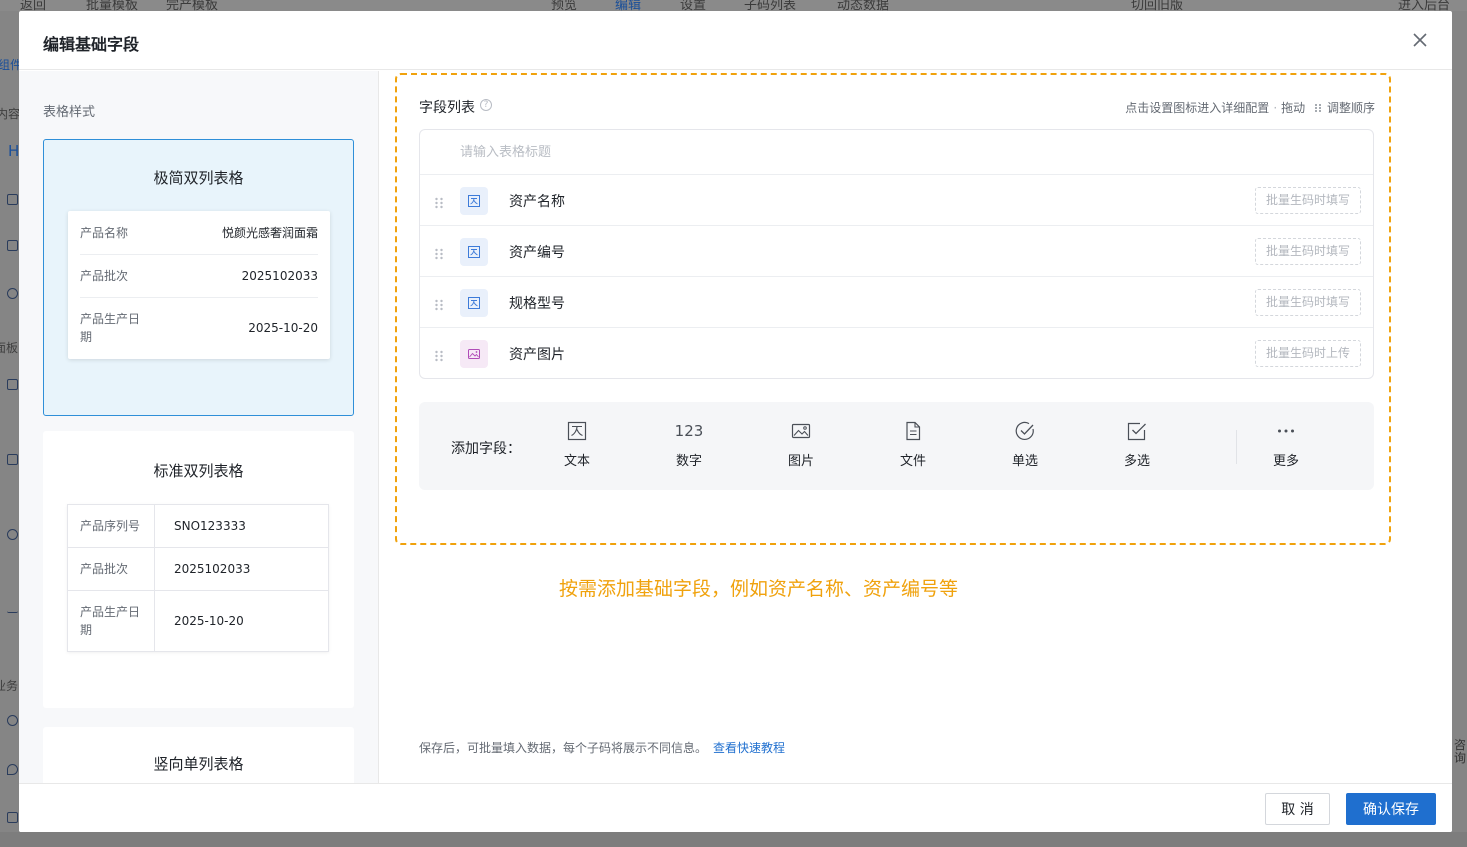  What do you see at coordinates (689, 431) in the screenshot?
I see `number-icon: 123` at bounding box center [689, 431].